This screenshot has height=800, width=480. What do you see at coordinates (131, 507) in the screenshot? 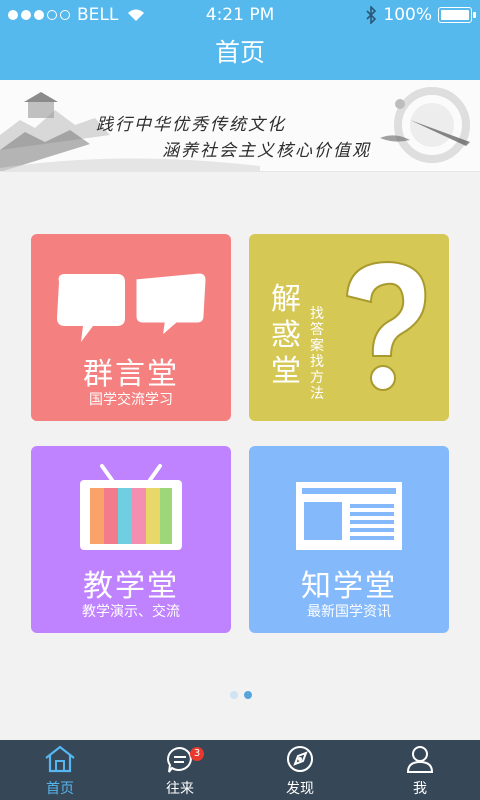
I see `tv-icon` at bounding box center [131, 507].